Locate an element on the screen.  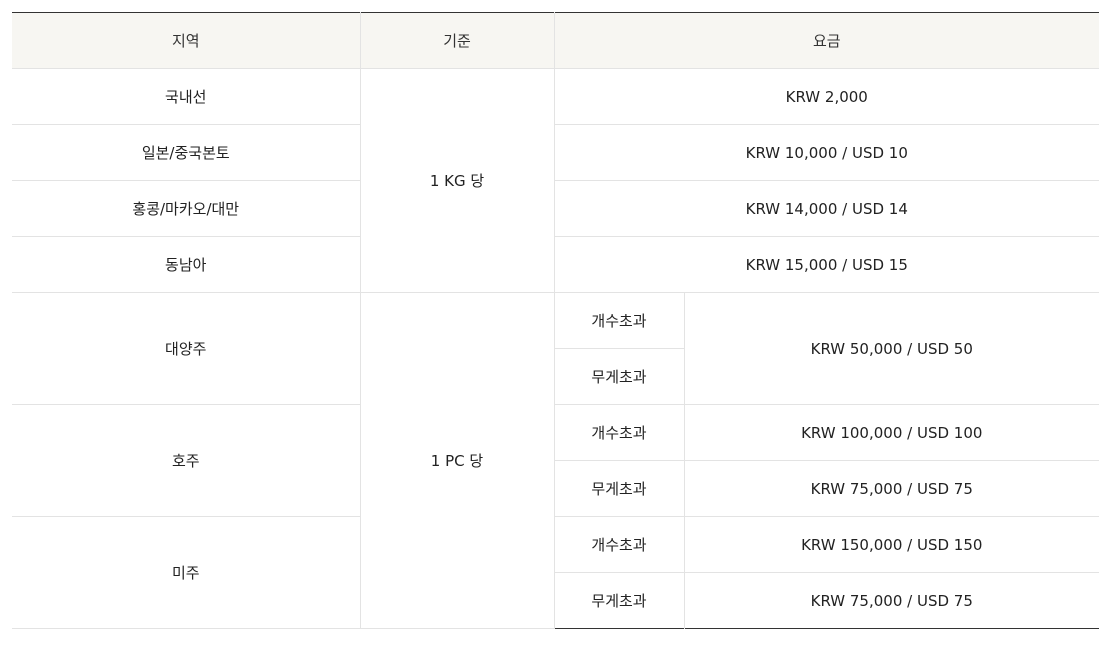
region-cell: 국내선 is located at coordinates (186, 96).